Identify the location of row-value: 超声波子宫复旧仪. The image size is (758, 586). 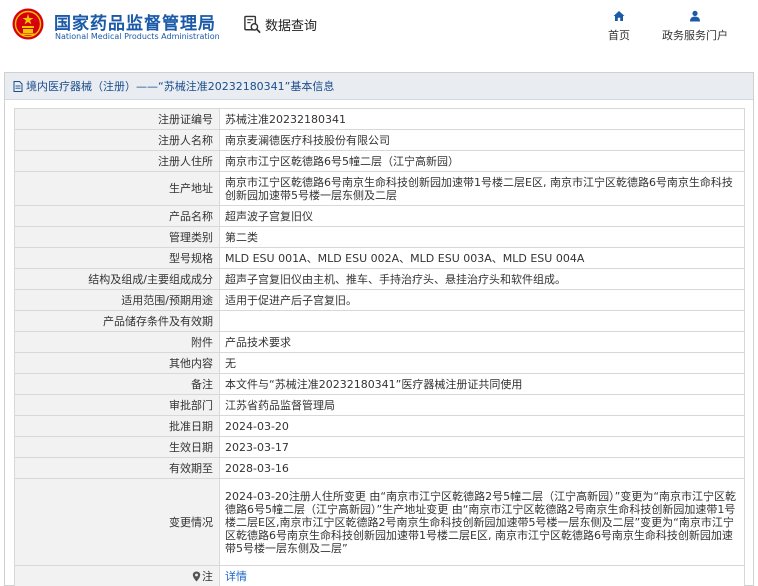
(482, 216).